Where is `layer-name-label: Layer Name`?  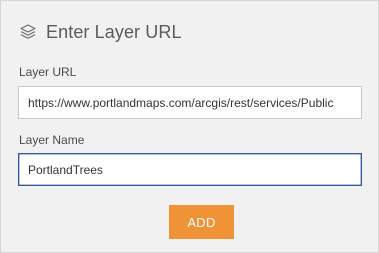 layer-name-label: Layer Name is located at coordinates (52, 140).